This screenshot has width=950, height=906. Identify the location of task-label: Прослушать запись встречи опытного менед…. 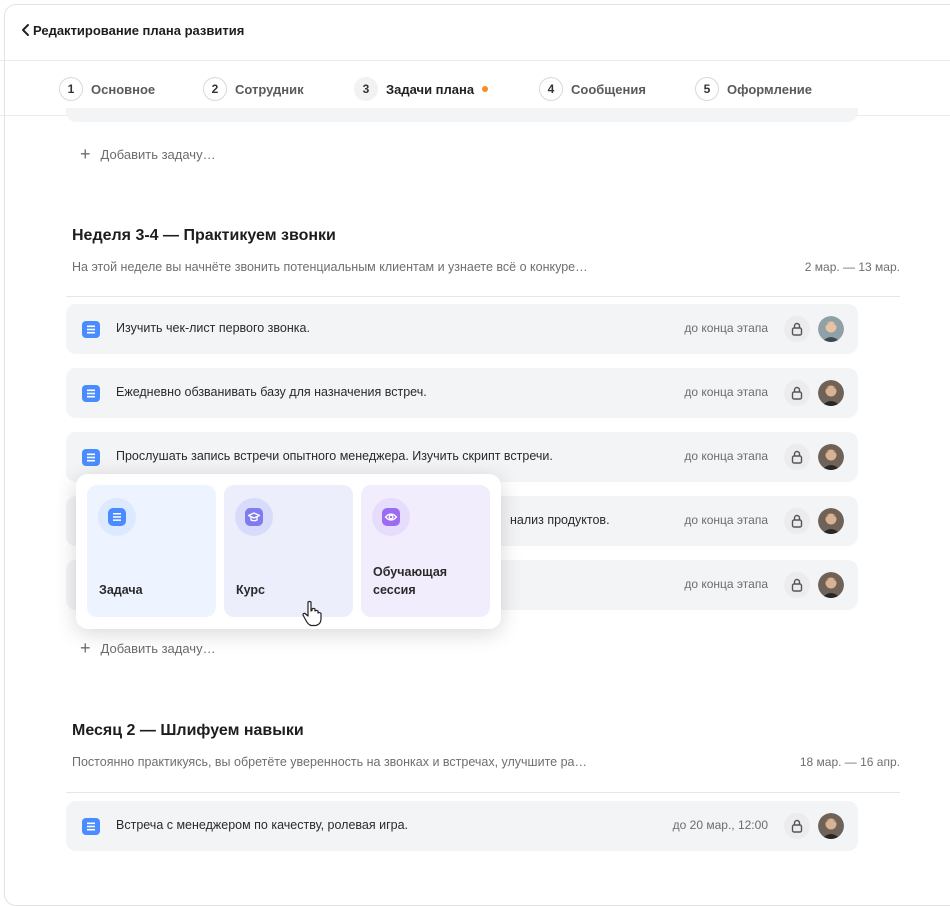
(334, 456).